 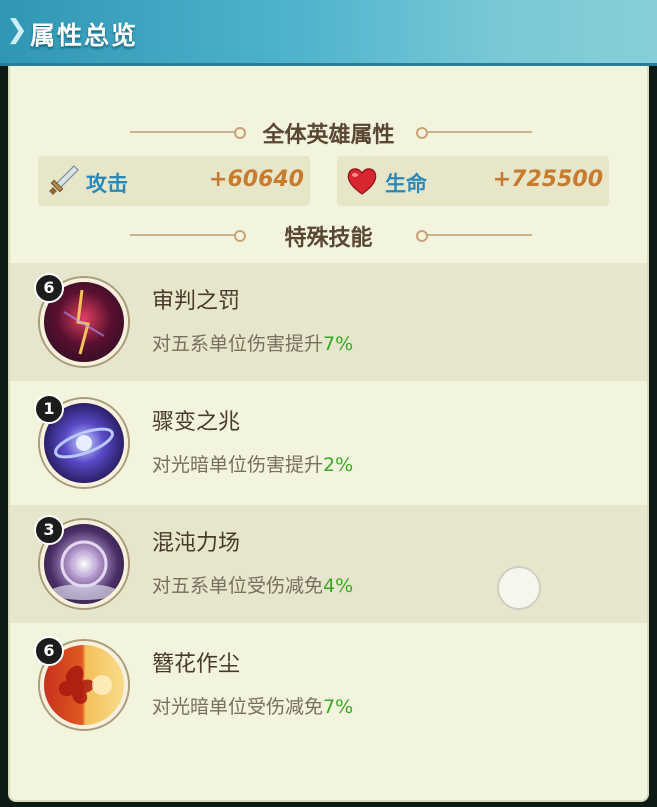 I want to click on skill-name: 混沌力场, so click(x=196, y=543).